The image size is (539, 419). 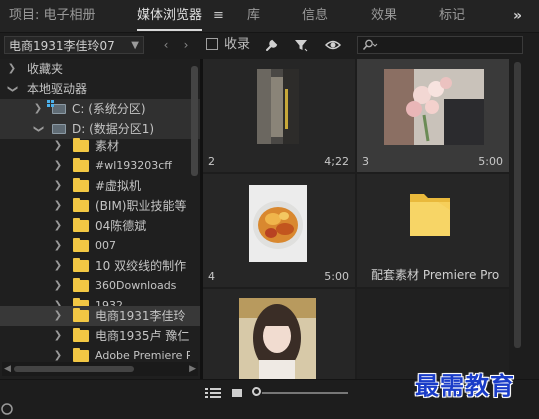 What do you see at coordinates (135, 45) in the screenshot?
I see `chevron-down-icon: ▼` at bounding box center [135, 45].